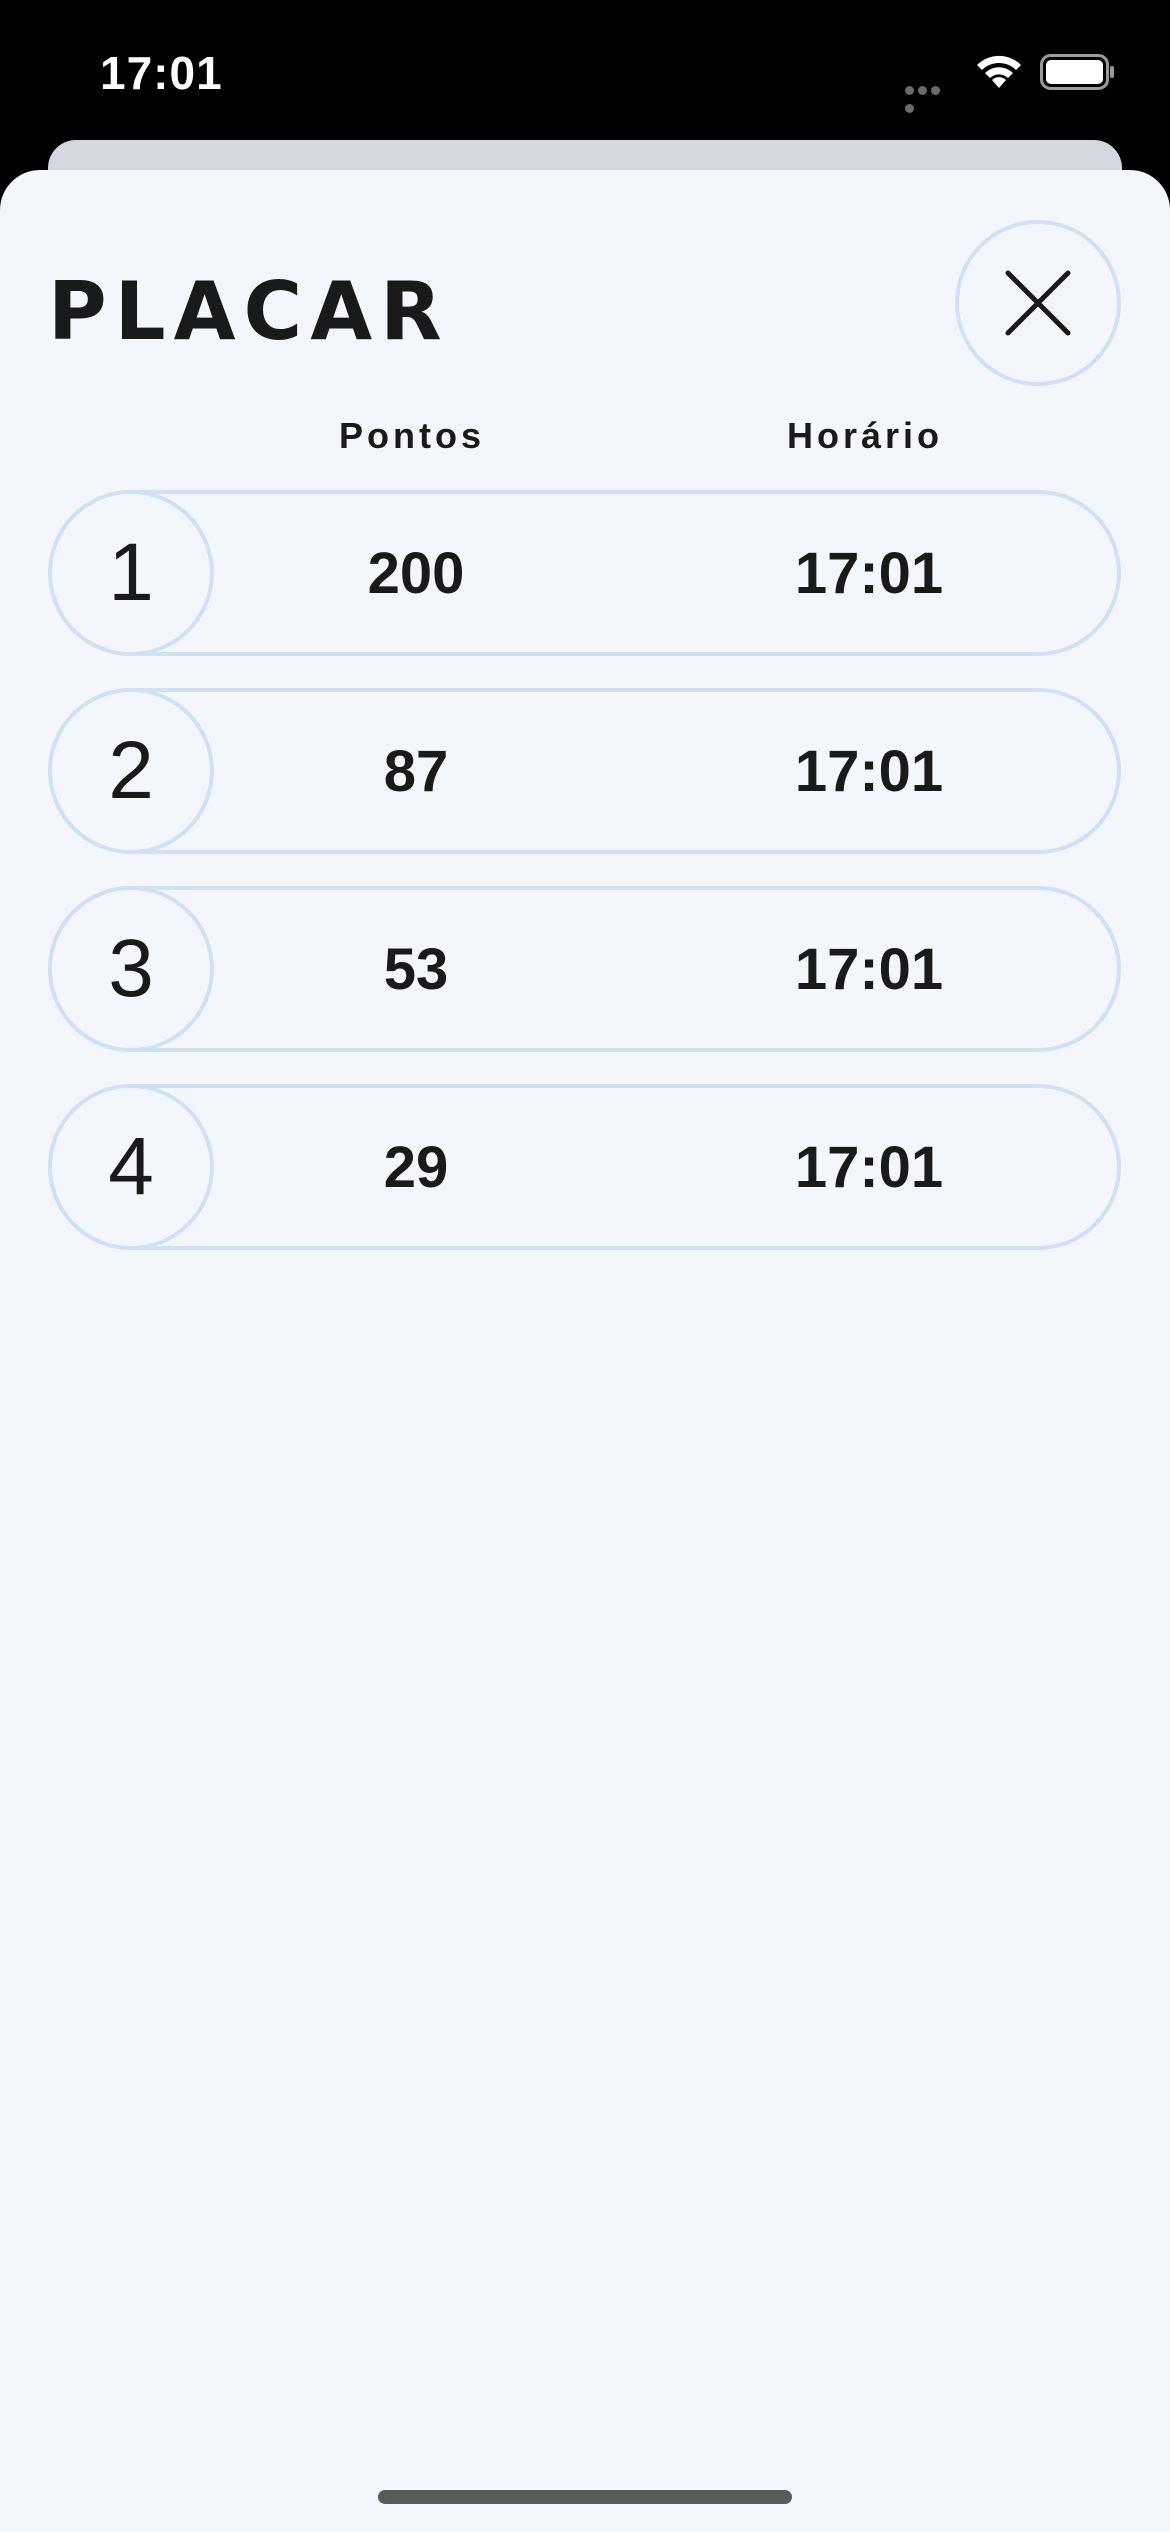 The image size is (1170, 2532). Describe the element at coordinates (1077, 72) in the screenshot. I see `battery-icon` at that location.